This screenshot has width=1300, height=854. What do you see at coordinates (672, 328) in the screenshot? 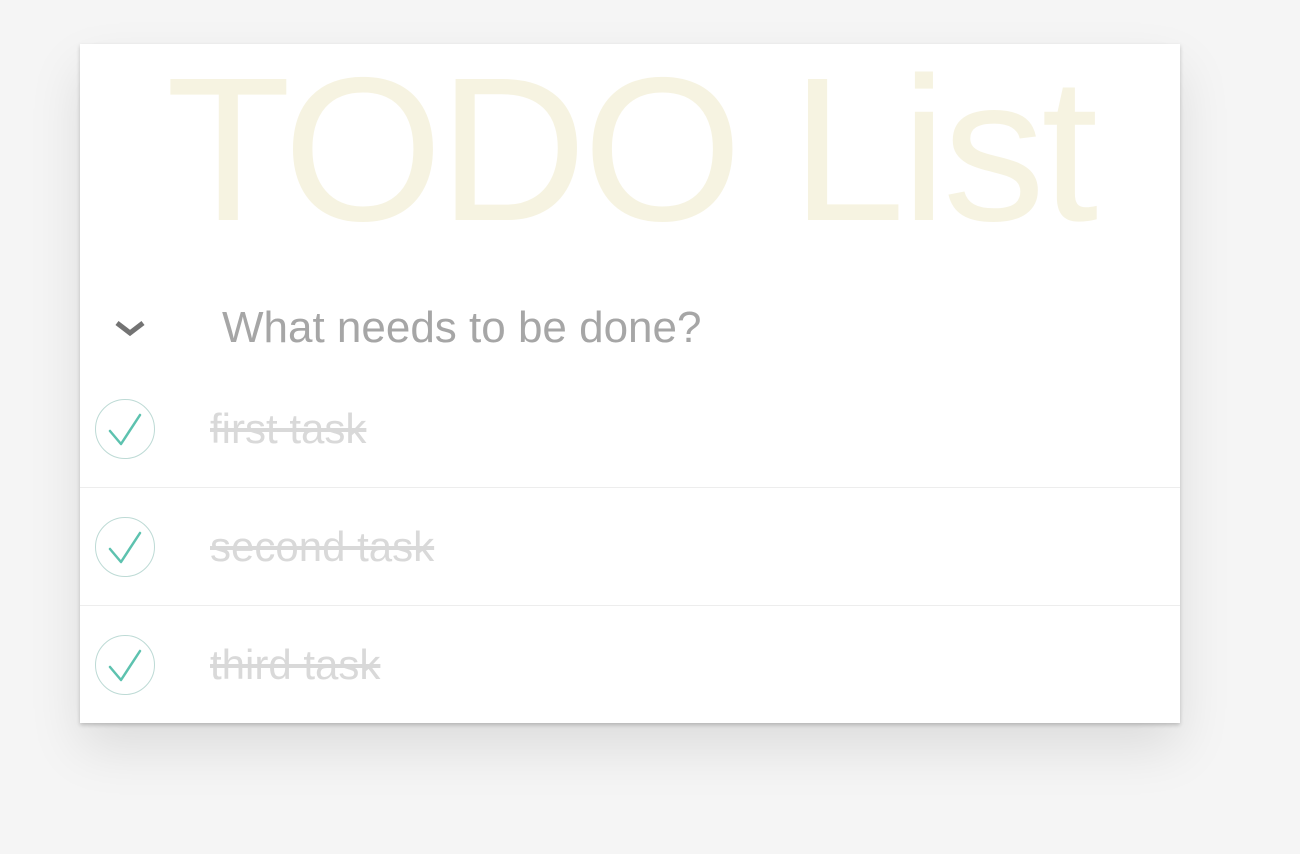
I see `new-todo-input` at bounding box center [672, 328].